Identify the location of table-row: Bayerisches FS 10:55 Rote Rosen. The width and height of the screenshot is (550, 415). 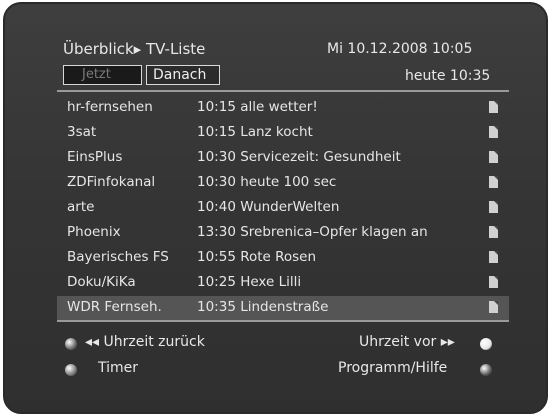
(283, 258).